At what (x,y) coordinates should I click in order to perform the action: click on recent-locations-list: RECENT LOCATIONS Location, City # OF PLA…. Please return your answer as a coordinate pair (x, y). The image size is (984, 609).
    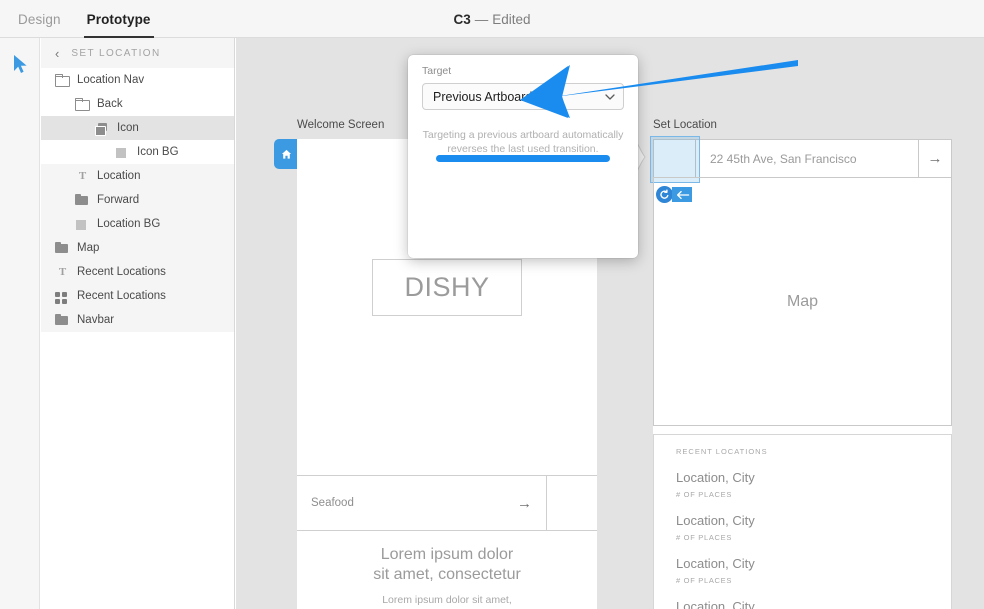
    Looking at the image, I should click on (802, 521).